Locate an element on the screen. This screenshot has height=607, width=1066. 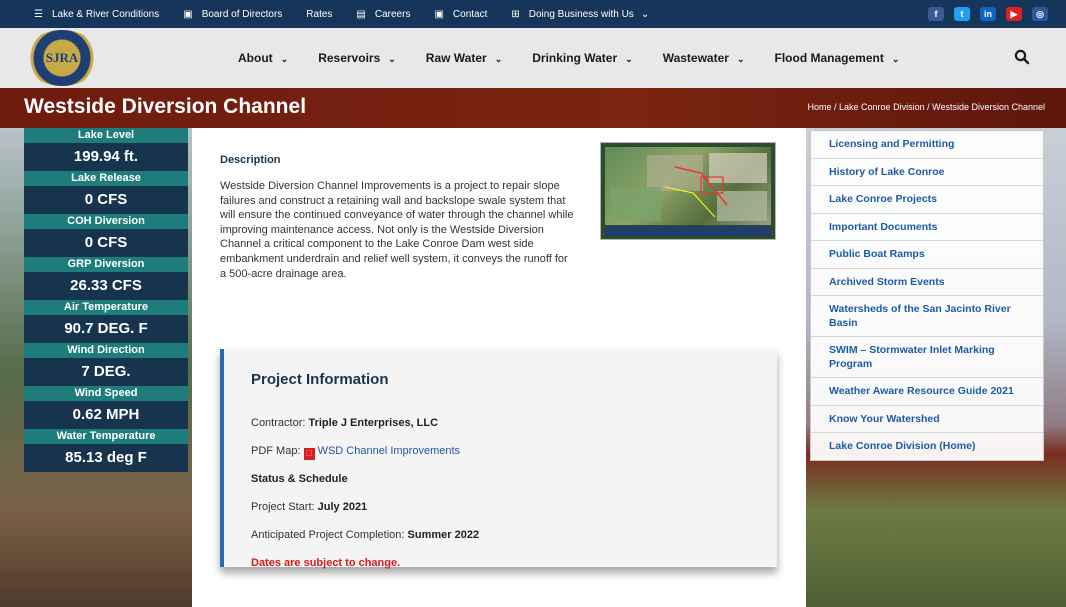
topbar-link-doing-business: ⊞ Doing Business with Us ⌄ is located at coordinates (580, 14).